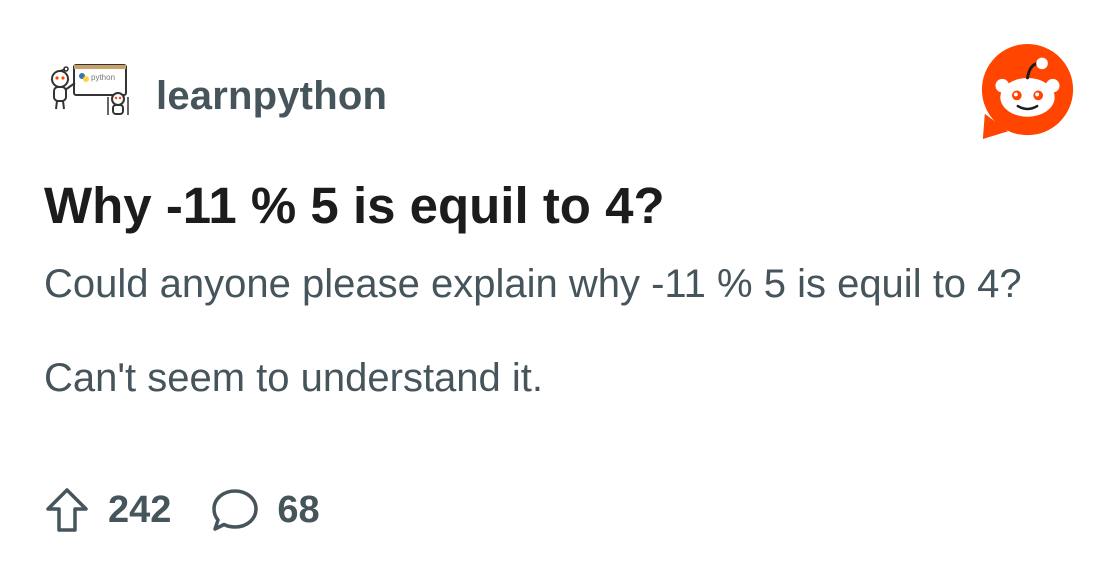  I want to click on post-stats: 242 68, so click(182, 510).